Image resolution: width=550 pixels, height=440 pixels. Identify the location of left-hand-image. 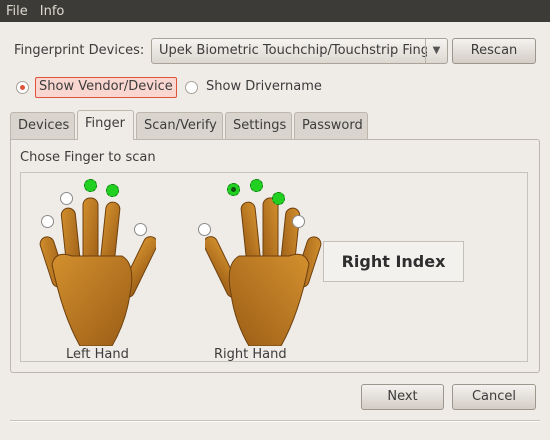
(97, 271).